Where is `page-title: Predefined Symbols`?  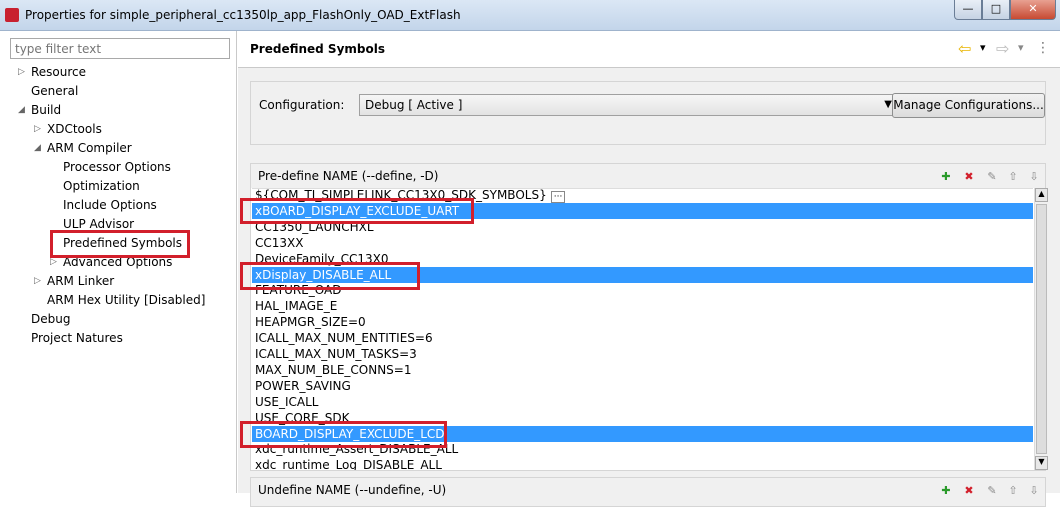 page-title: Predefined Symbols is located at coordinates (317, 49).